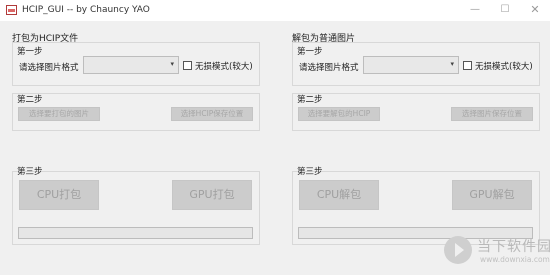 The width and height of the screenshot is (550, 275). I want to click on pack-step1-label: 第一步, so click(30, 52).